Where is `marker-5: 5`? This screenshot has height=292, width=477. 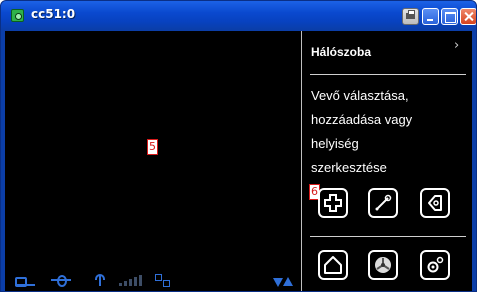
marker-5: 5 is located at coordinates (152, 147).